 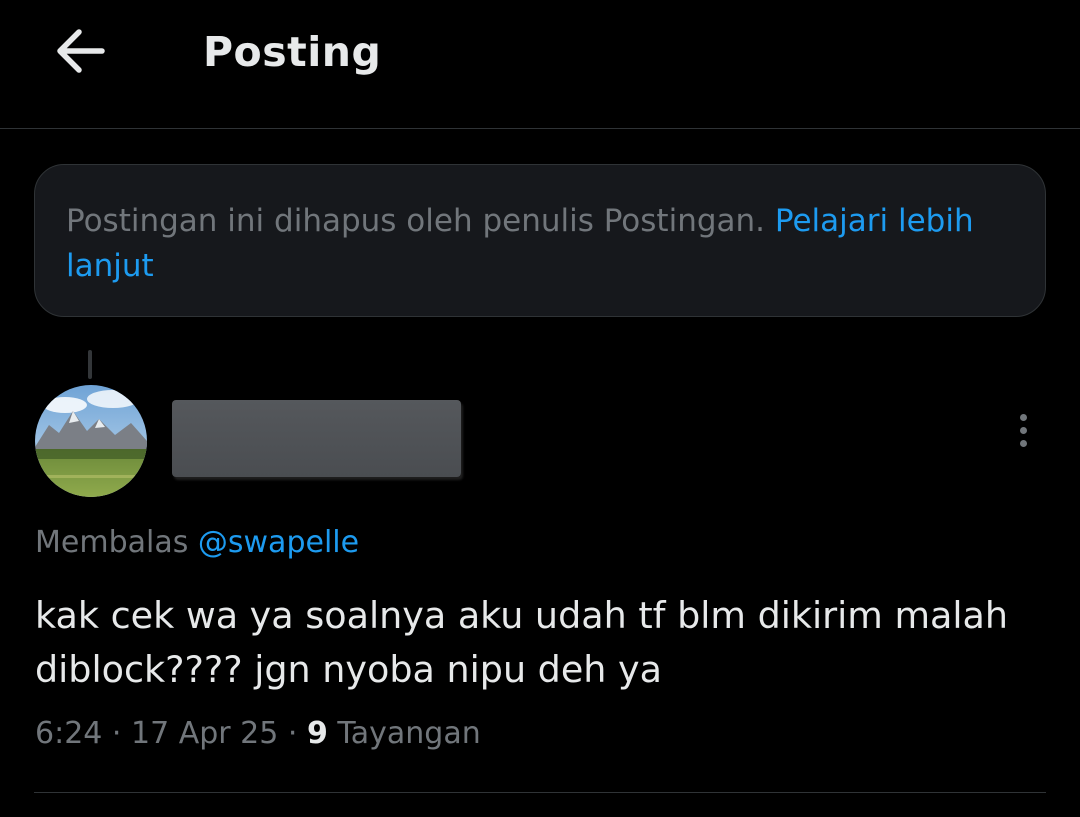 What do you see at coordinates (112, 542) in the screenshot?
I see `reply-prefix: Membalas` at bounding box center [112, 542].